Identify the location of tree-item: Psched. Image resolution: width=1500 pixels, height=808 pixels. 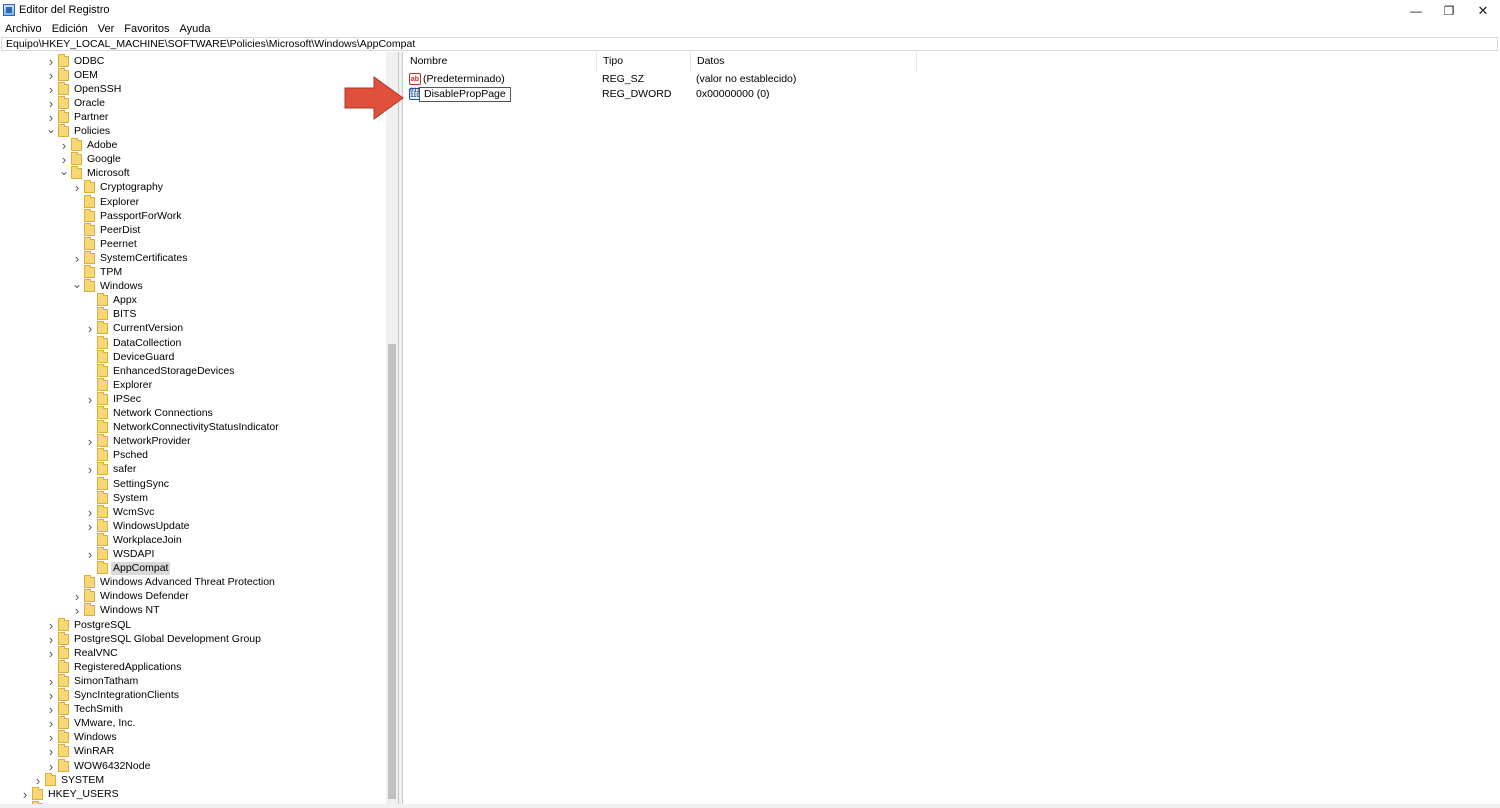
(117, 455).